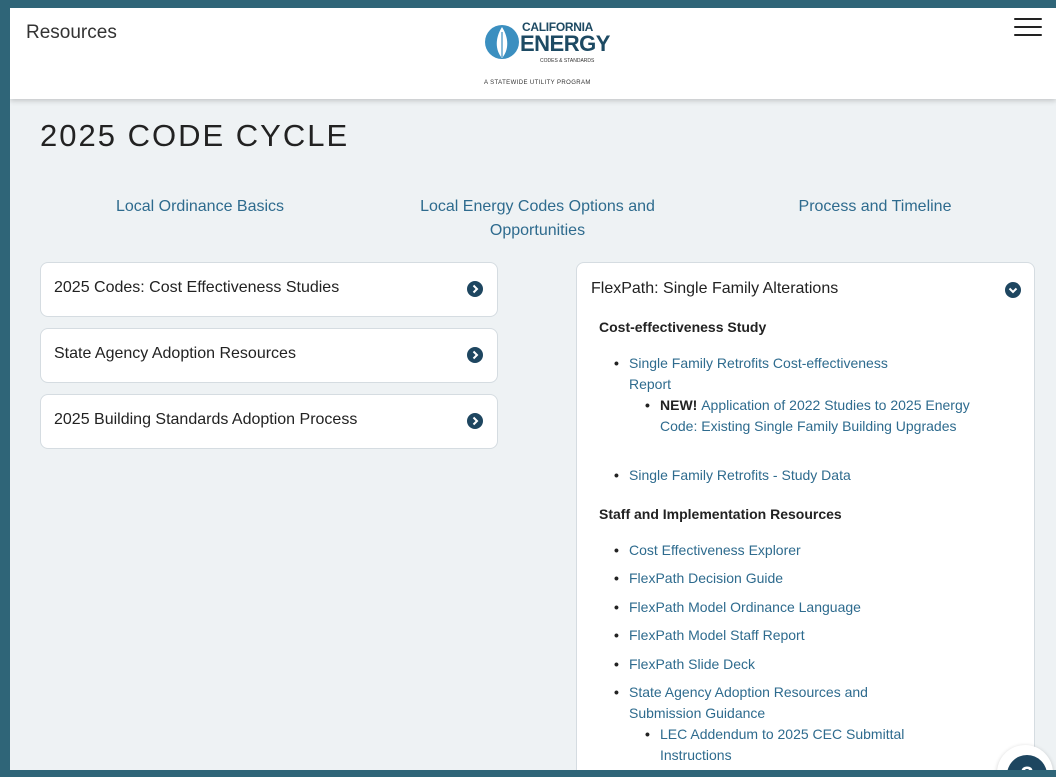  I want to click on logo-drop-icon, so click(502, 42).